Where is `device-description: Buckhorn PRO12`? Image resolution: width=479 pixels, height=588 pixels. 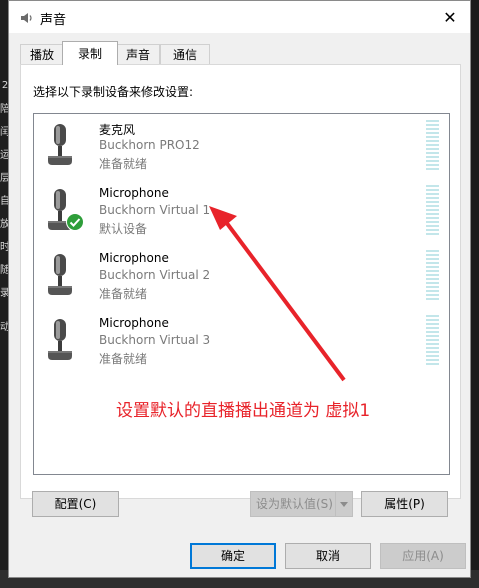 device-description: Buckhorn PRO12 is located at coordinates (149, 145).